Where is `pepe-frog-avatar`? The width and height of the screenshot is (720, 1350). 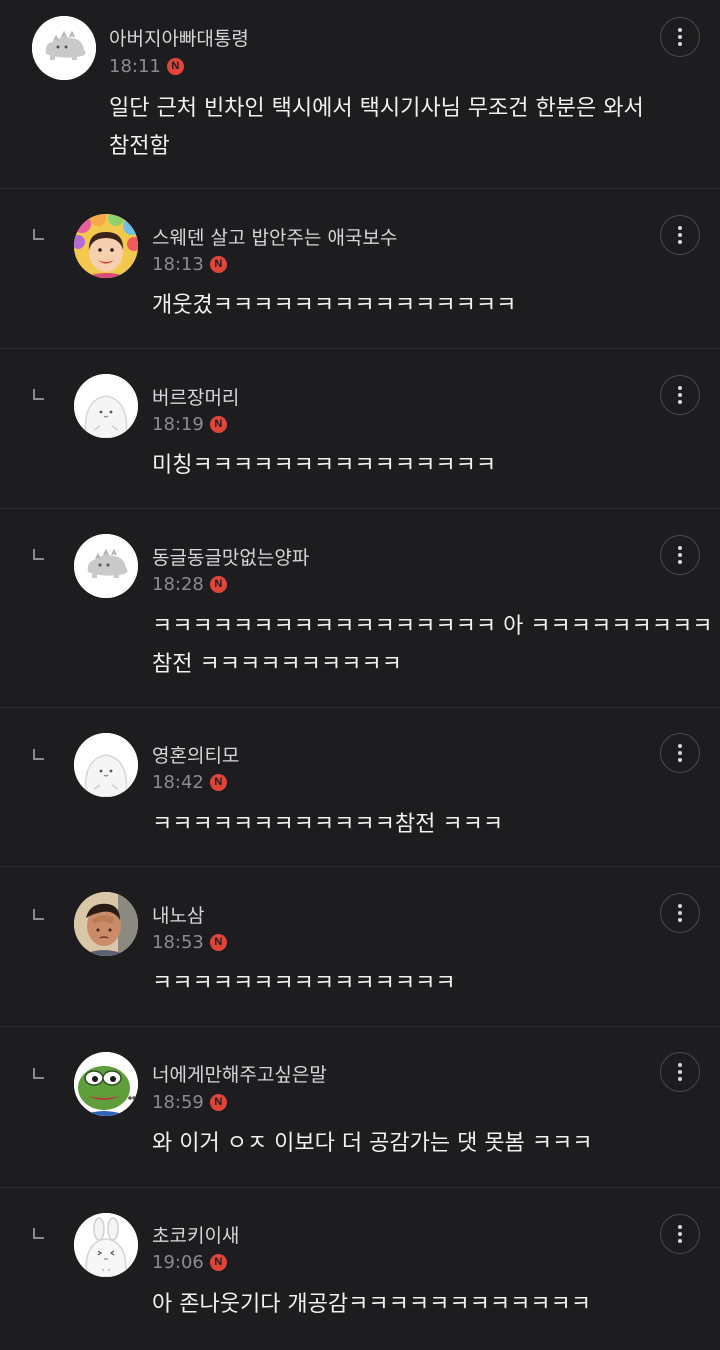
pepe-frog-avatar is located at coordinates (106, 1084).